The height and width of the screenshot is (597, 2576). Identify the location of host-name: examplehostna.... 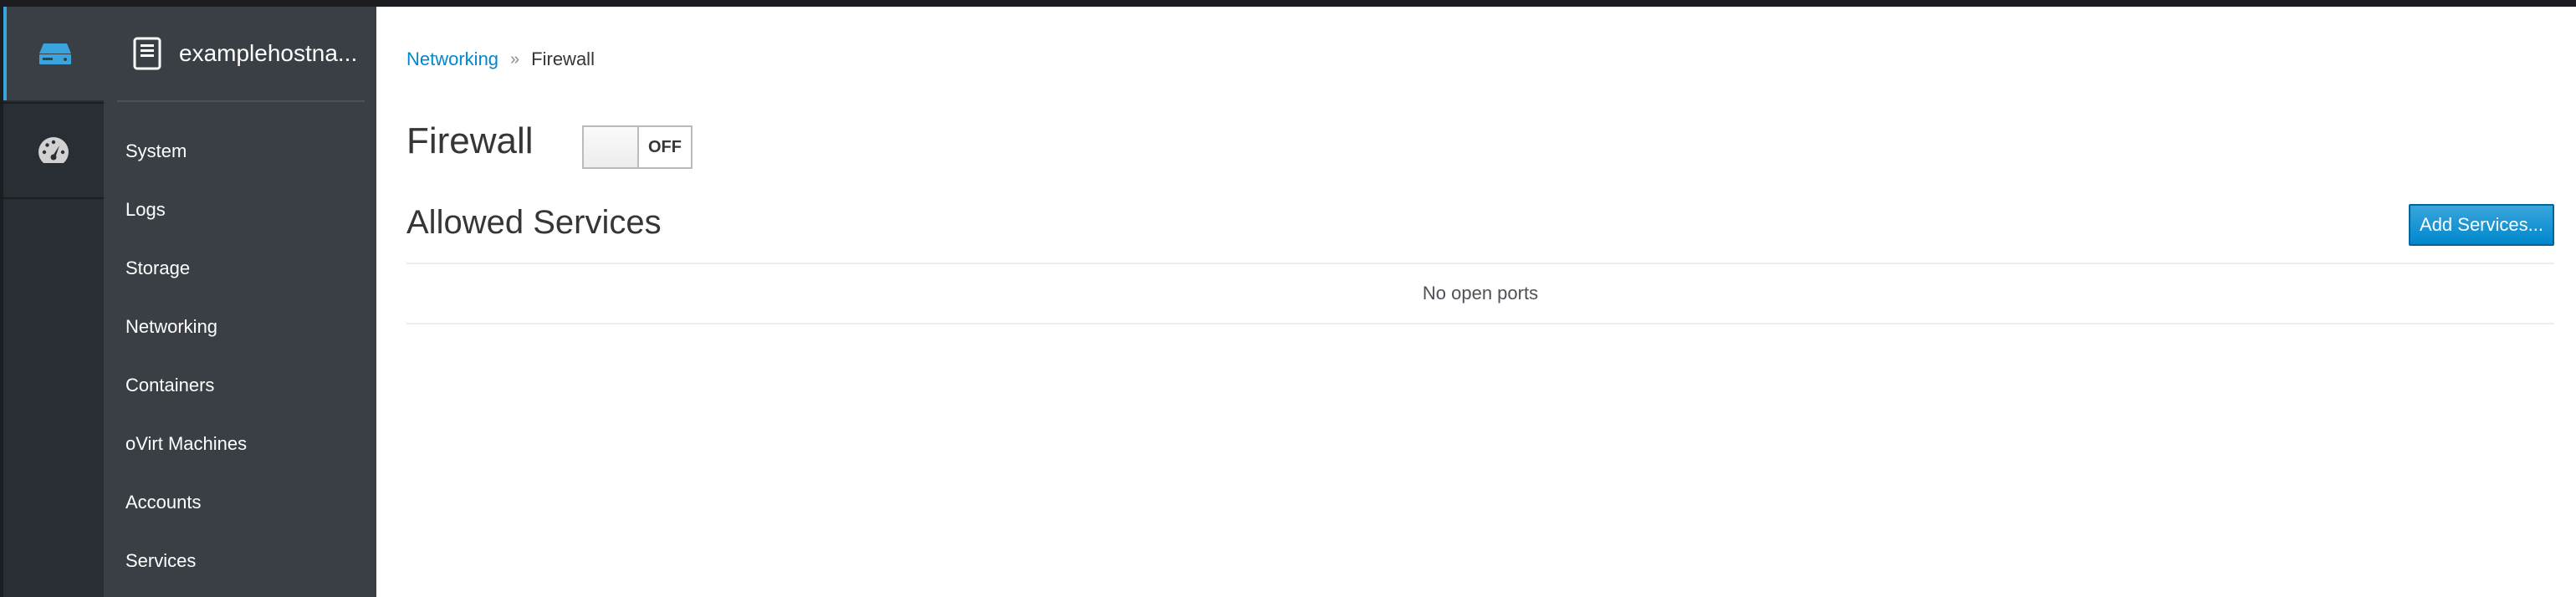
(268, 53).